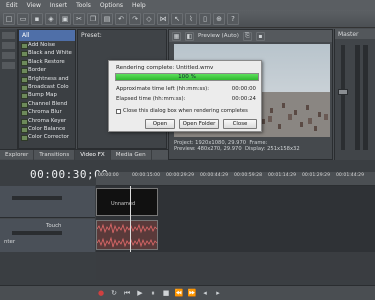 The image size is (375, 300). Describe the element at coordinates (283, 149) in the screenshot. I see `display-value: 251x158x32` at that location.